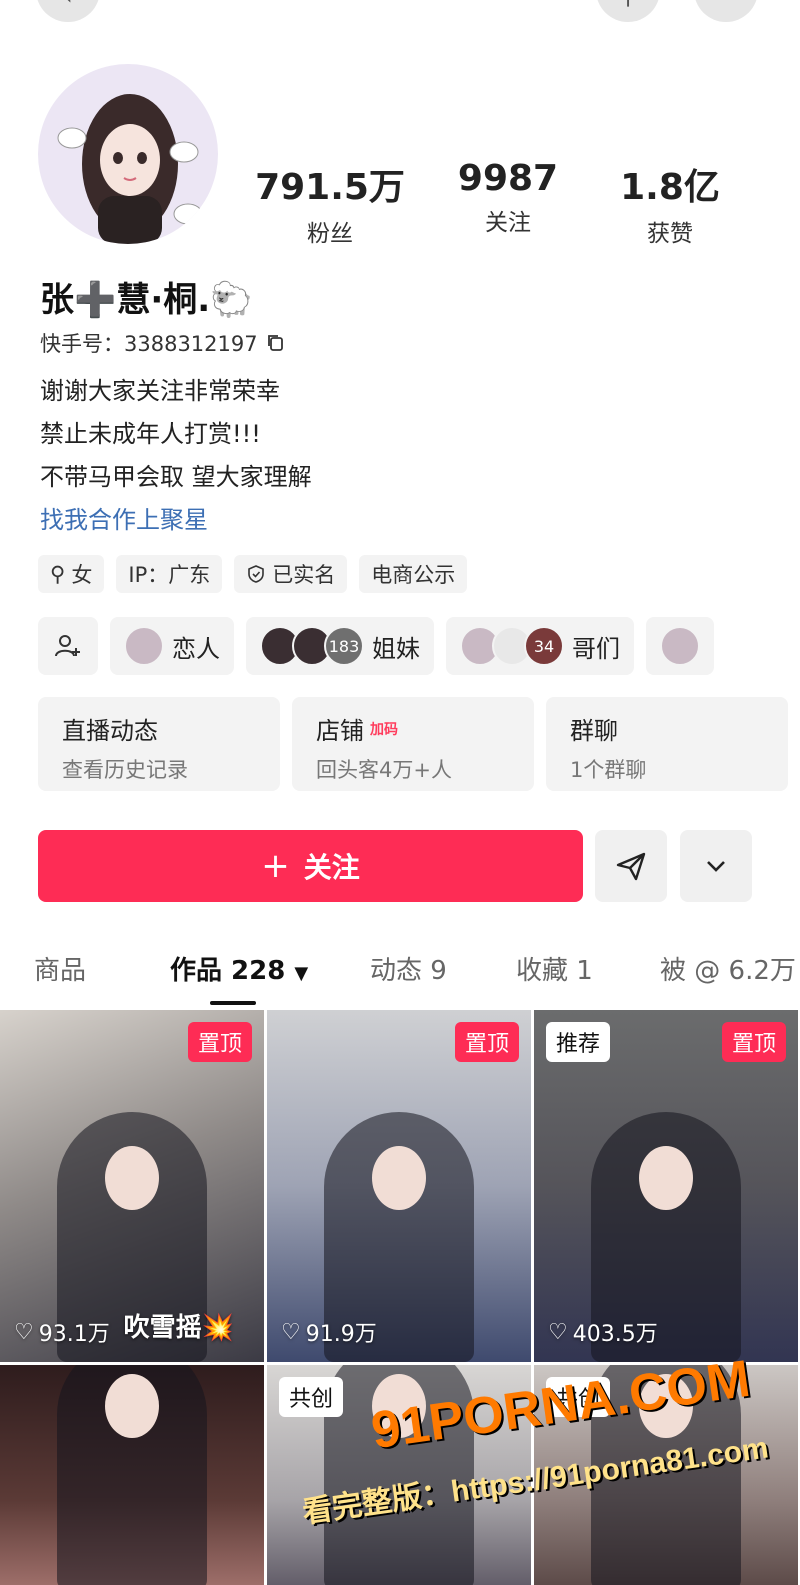  Describe the element at coordinates (666, 1186) in the screenshot. I see `post-thumbnail: 推荐 置顶 ♡ 403.5万` at that location.